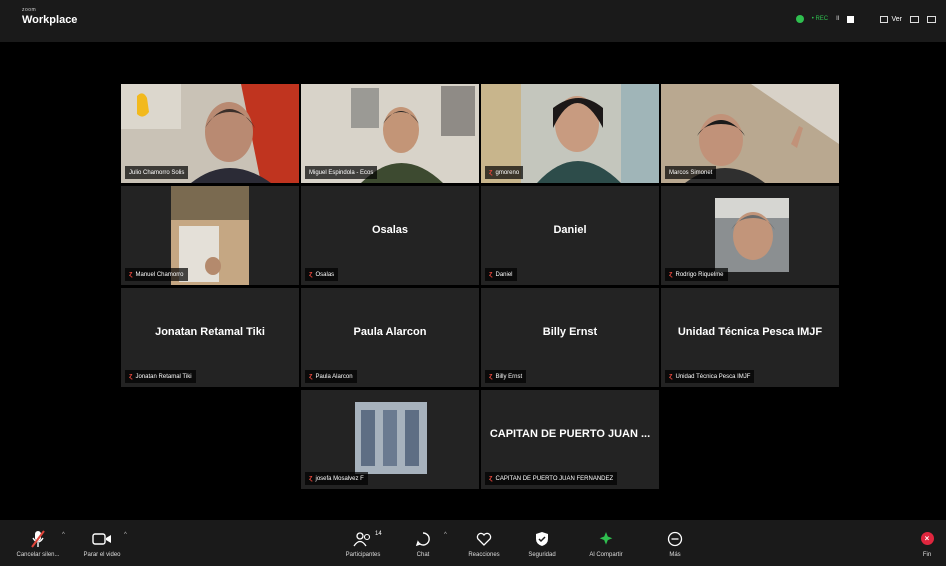 This screenshot has height=566, width=946. I want to click on participant-name-label: ɀ josefa Mosalvez F, so click(336, 478).